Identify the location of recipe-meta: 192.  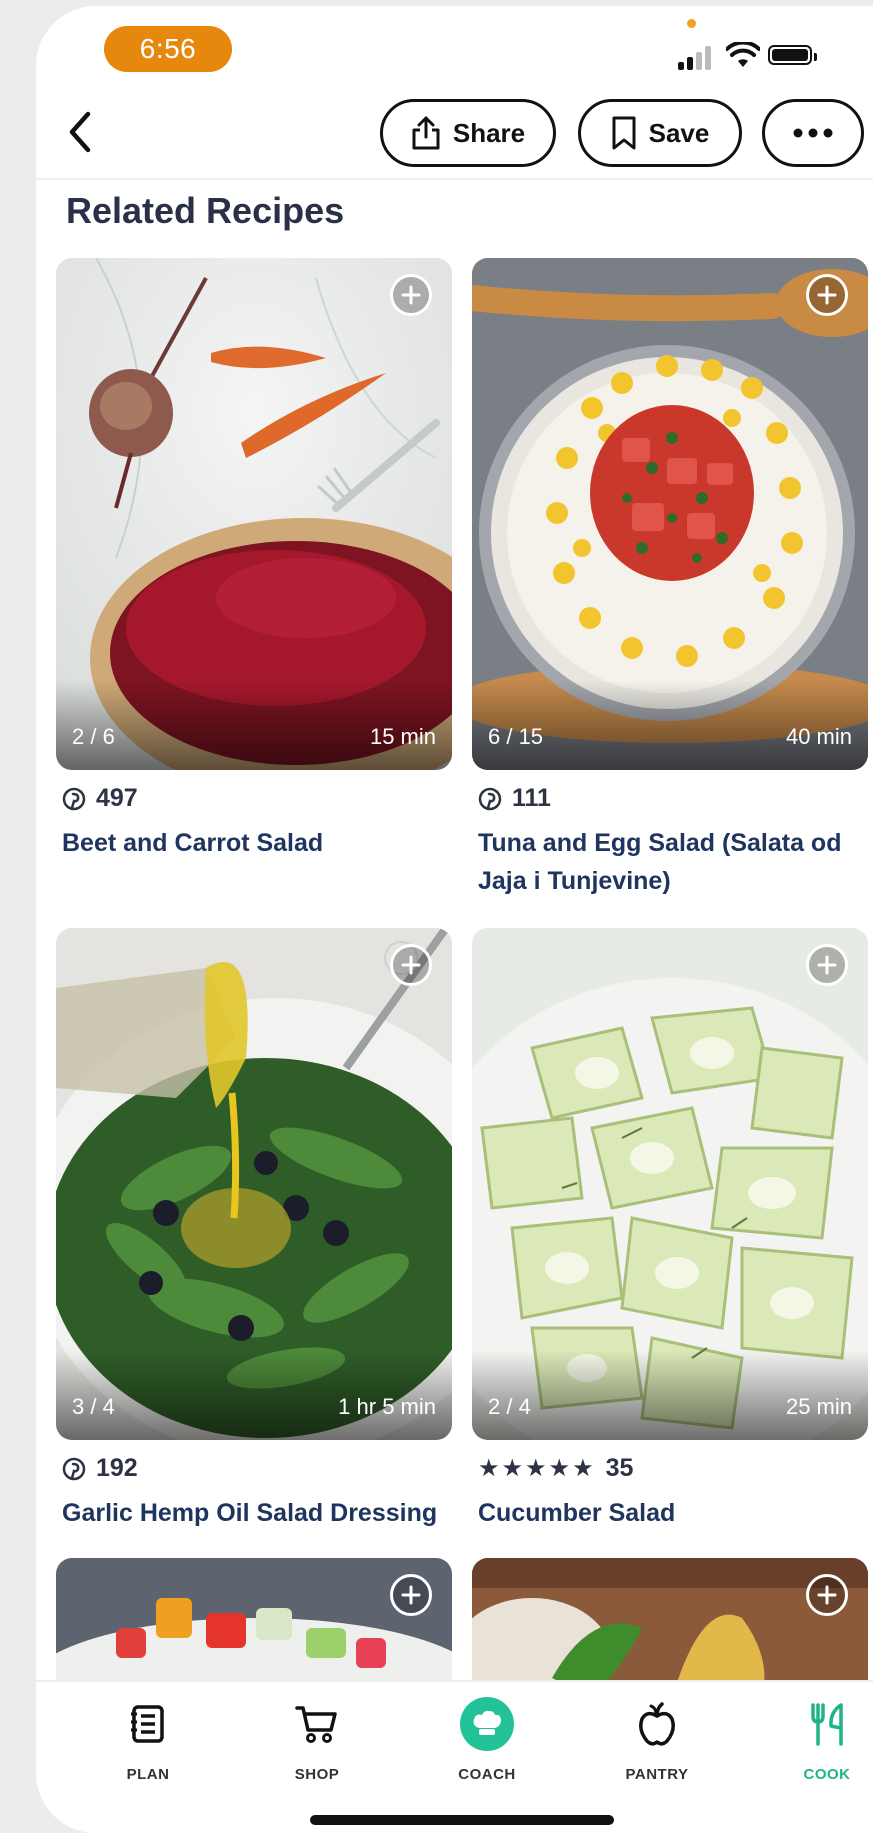
(100, 1468).